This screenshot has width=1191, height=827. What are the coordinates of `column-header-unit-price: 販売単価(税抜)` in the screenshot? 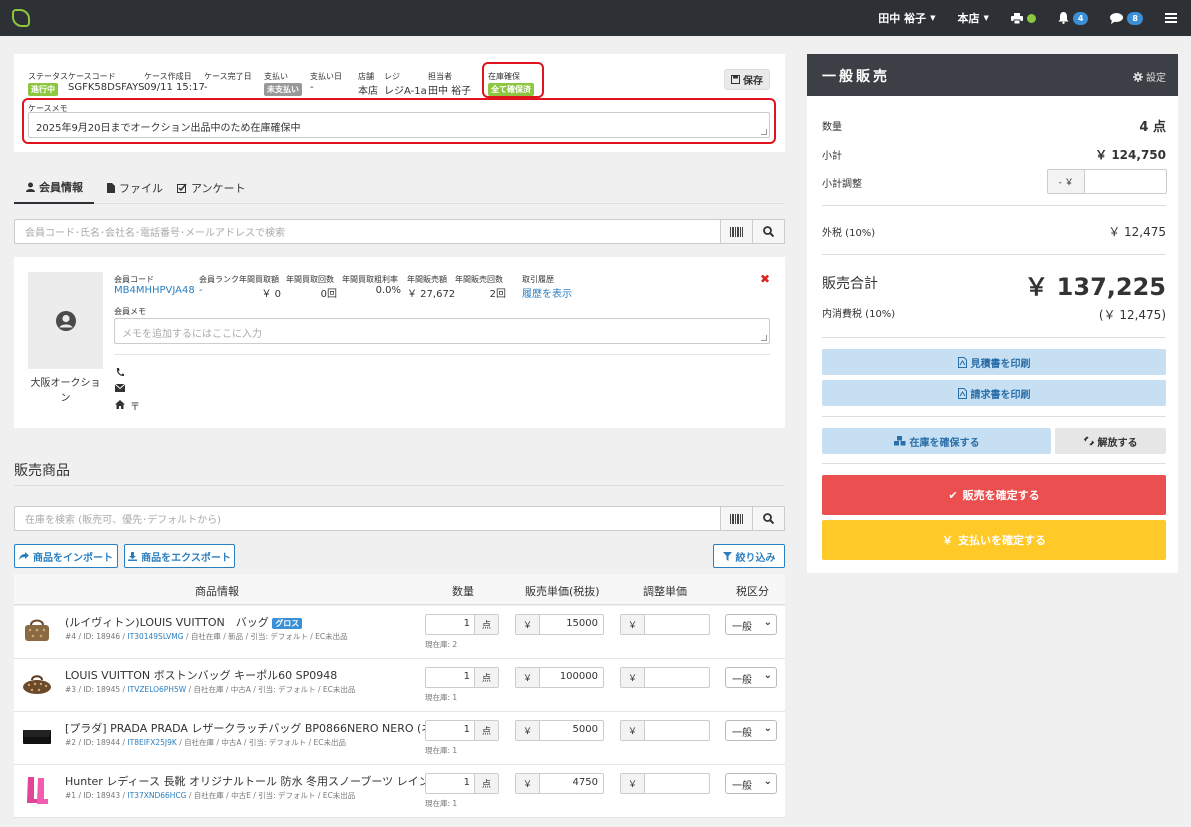 It's located at (562, 591).